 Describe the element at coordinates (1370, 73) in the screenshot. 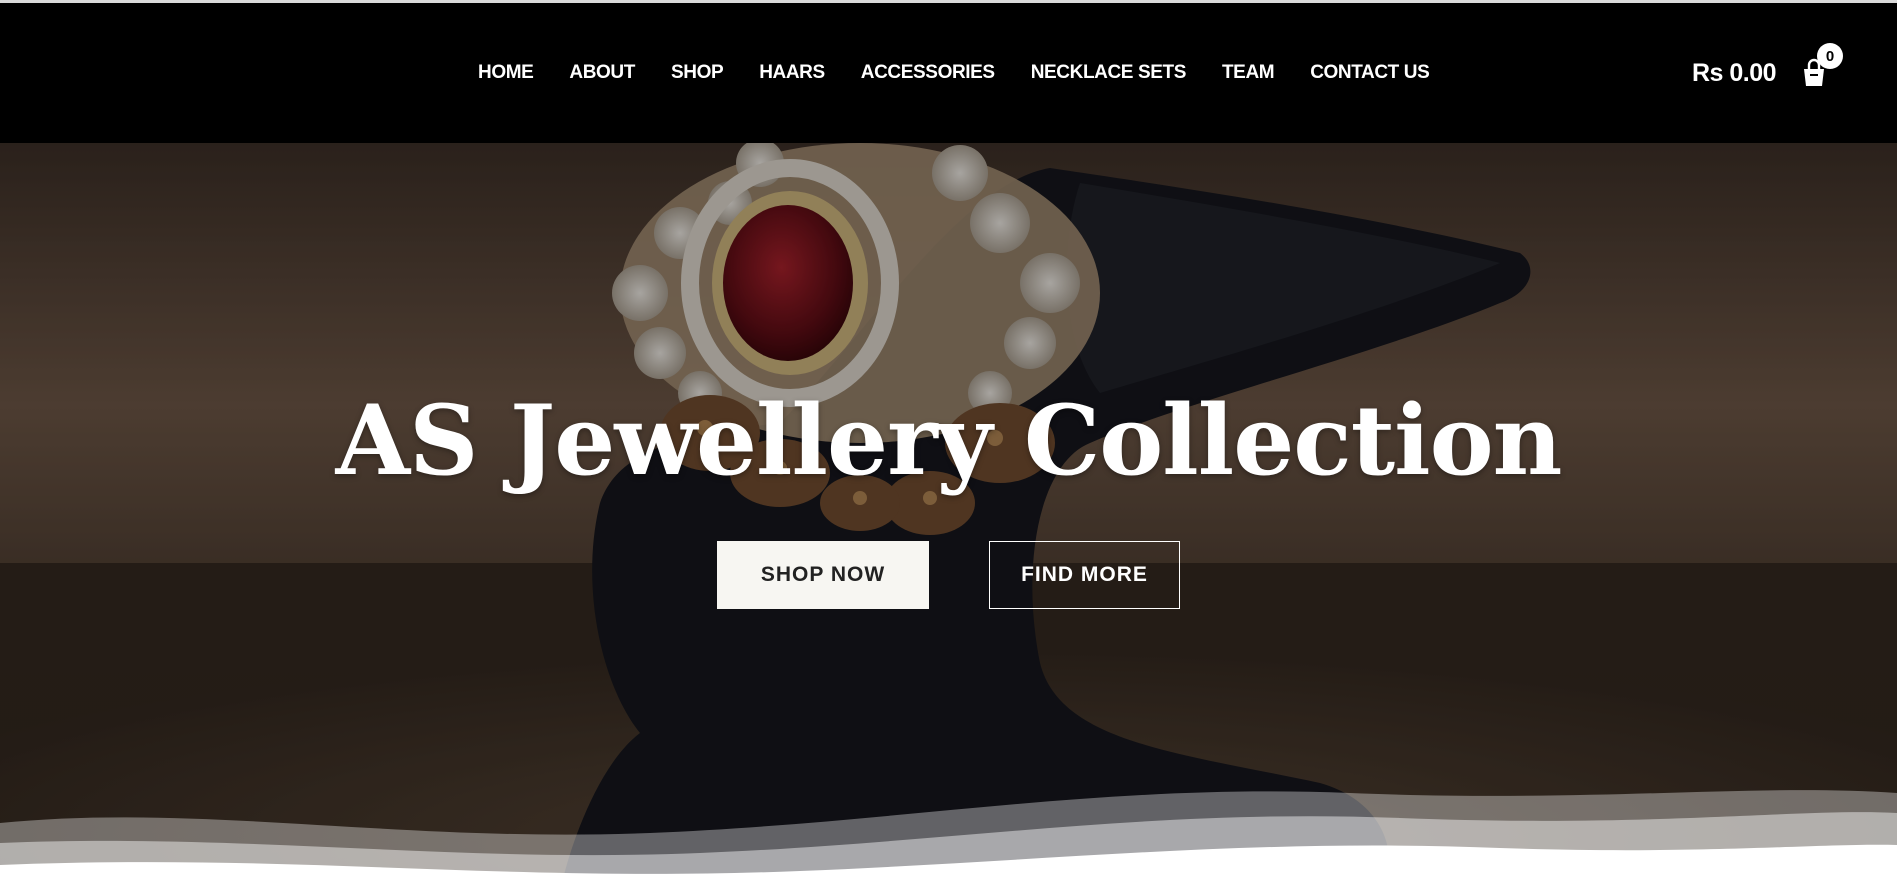

I see `nav-contact-us: CONTACT US` at that location.